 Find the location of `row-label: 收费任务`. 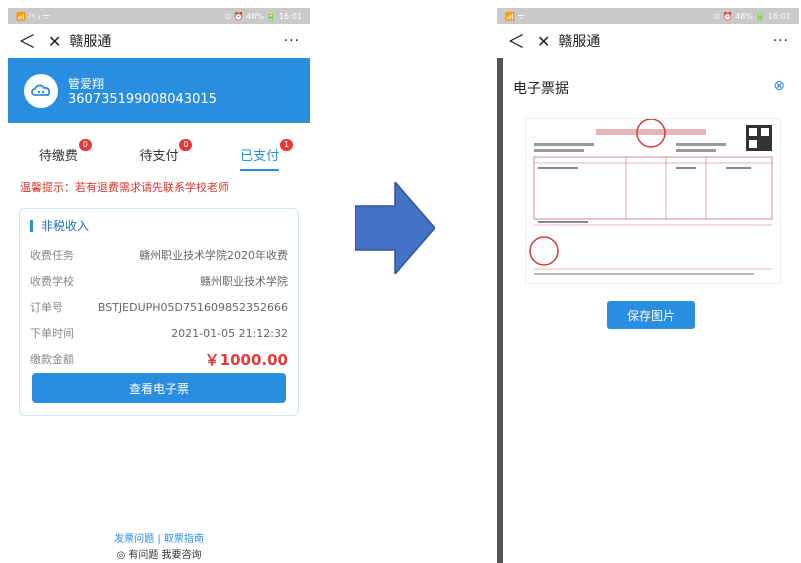

row-label: 收费任务 is located at coordinates (52, 255).